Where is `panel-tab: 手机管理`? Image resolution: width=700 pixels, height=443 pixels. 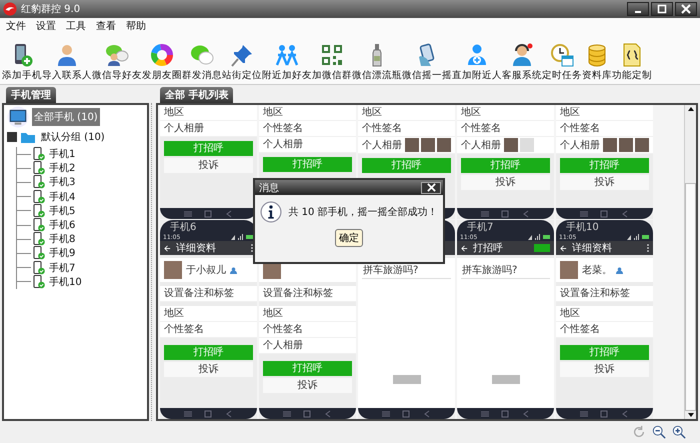
panel-tab: 手机管理 is located at coordinates (31, 95).